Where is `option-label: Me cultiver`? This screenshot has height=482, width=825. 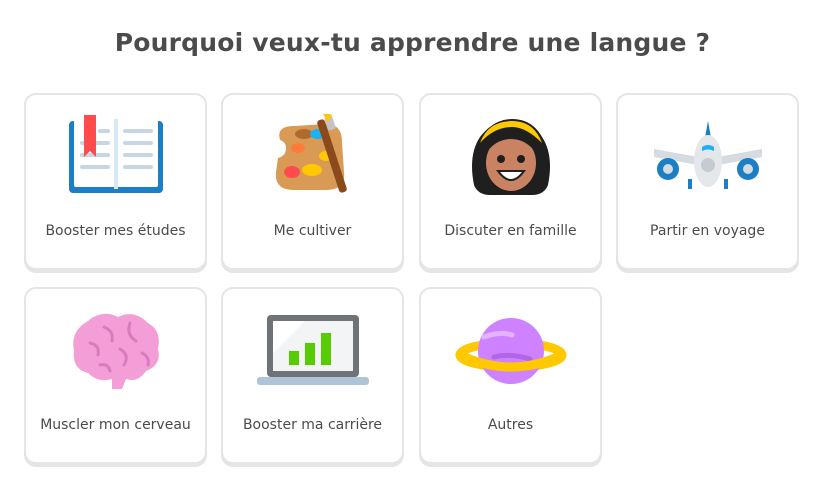
option-label: Me cultiver is located at coordinates (312, 231).